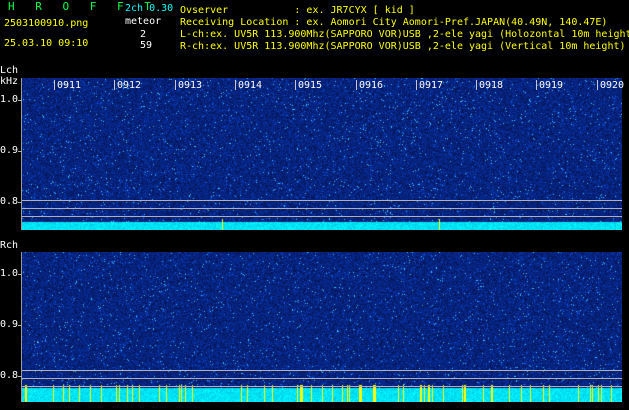  What do you see at coordinates (9, 99) in the screenshot?
I see `lch-ytick-1: 1.0` at bounding box center [9, 99].